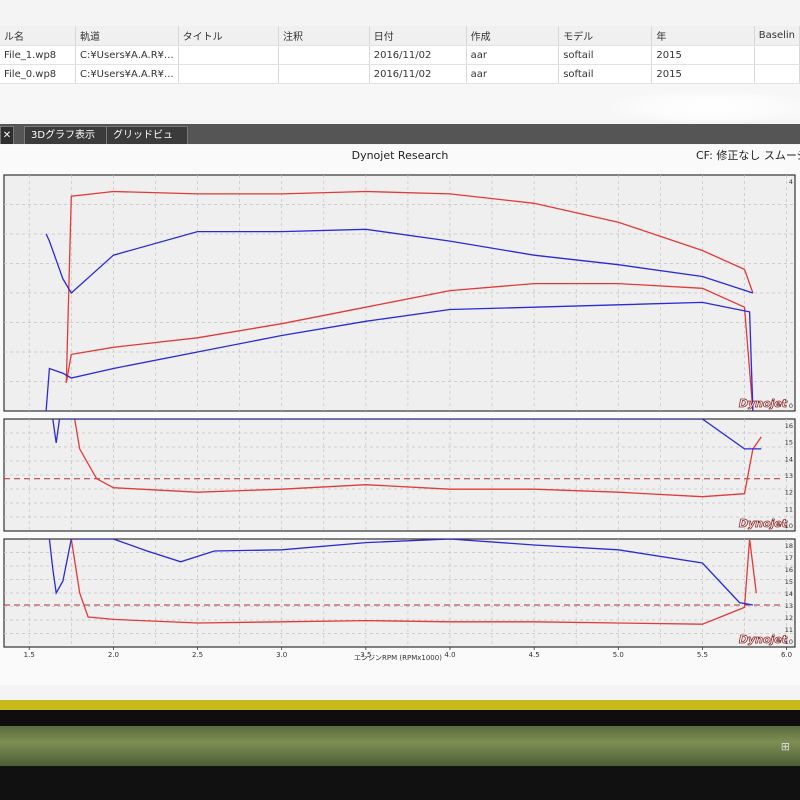 The height and width of the screenshot is (800, 800). I want to click on x-tick-label: 6.0, so click(786, 655).